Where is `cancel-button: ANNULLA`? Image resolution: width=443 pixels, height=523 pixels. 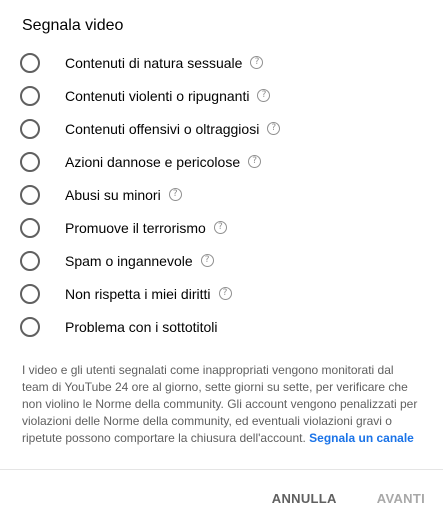 cancel-button: ANNULLA is located at coordinates (304, 498).